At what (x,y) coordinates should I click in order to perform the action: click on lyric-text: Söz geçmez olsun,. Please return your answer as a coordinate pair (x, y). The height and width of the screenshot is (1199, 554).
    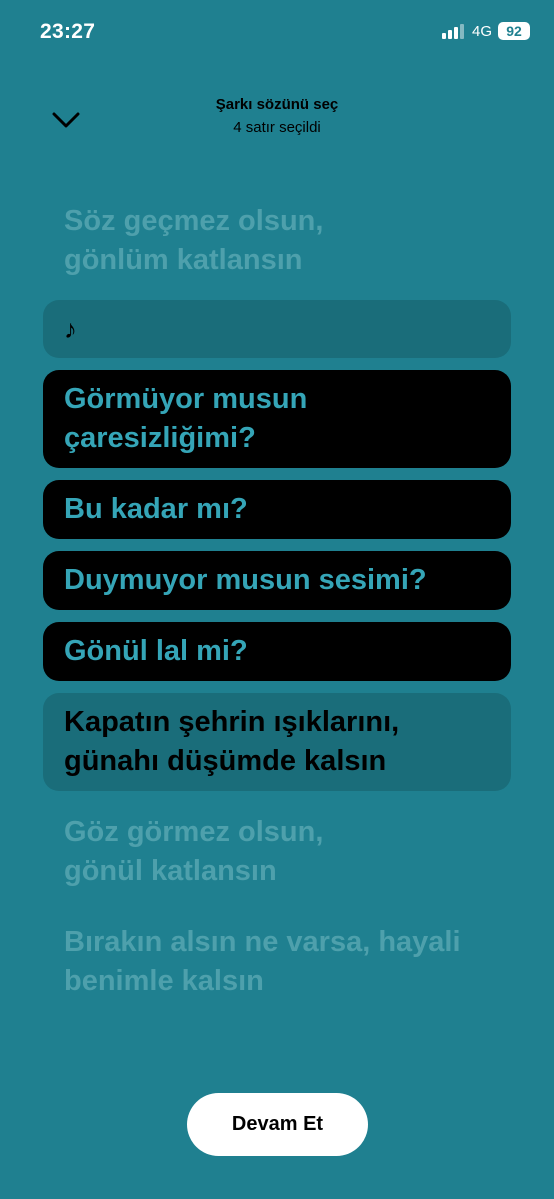
    Looking at the image, I should click on (194, 221).